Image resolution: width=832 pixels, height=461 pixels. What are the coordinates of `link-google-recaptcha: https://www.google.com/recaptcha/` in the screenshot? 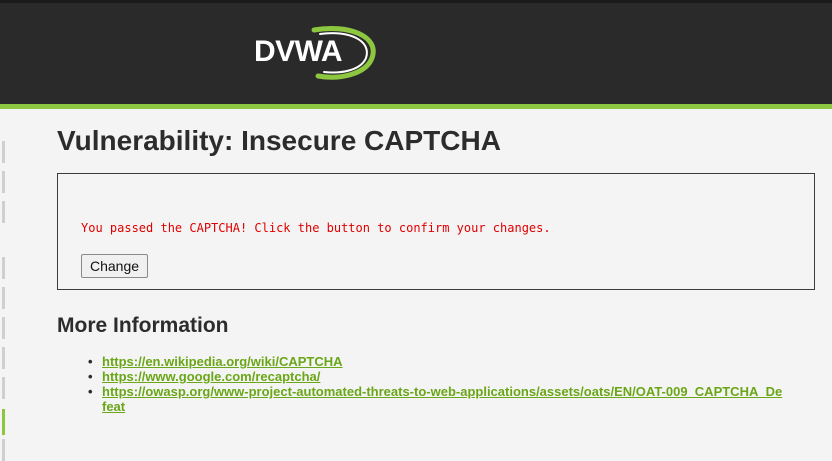 It's located at (211, 376).